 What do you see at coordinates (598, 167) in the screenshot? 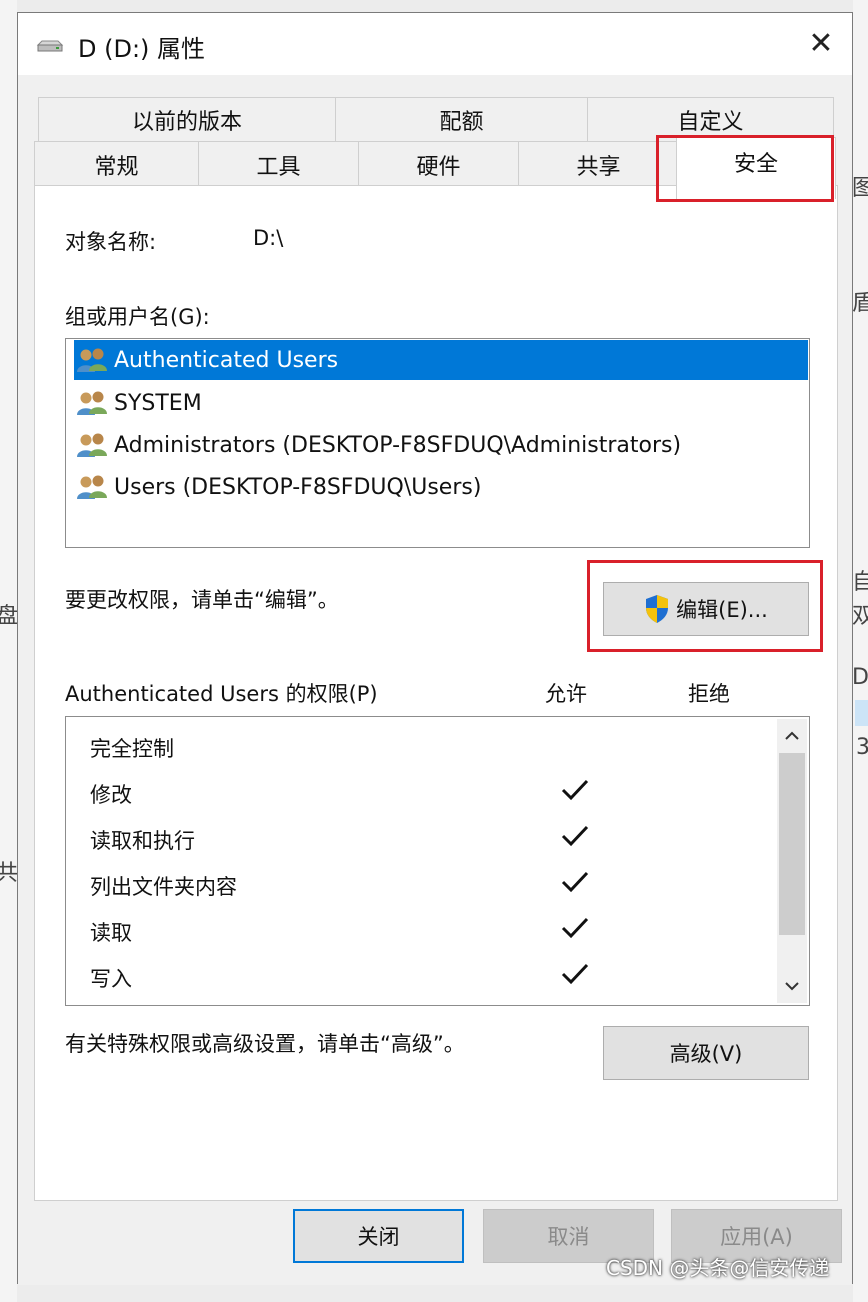
I see `tab-label: 共享` at bounding box center [598, 167].